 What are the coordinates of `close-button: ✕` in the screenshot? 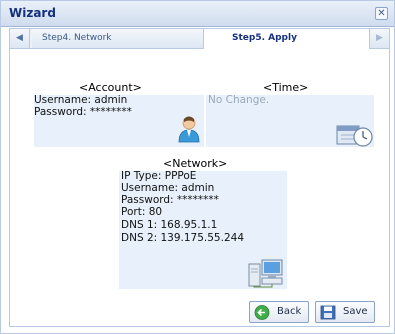 It's located at (381, 13).